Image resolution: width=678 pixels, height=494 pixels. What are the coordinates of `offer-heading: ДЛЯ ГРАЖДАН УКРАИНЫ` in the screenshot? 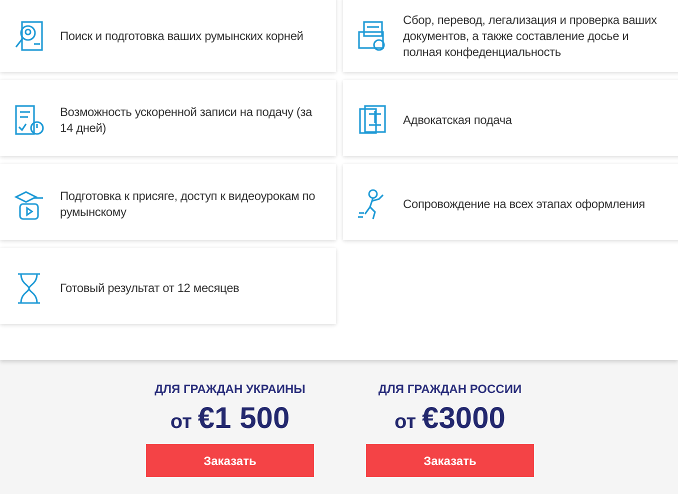 It's located at (230, 389).